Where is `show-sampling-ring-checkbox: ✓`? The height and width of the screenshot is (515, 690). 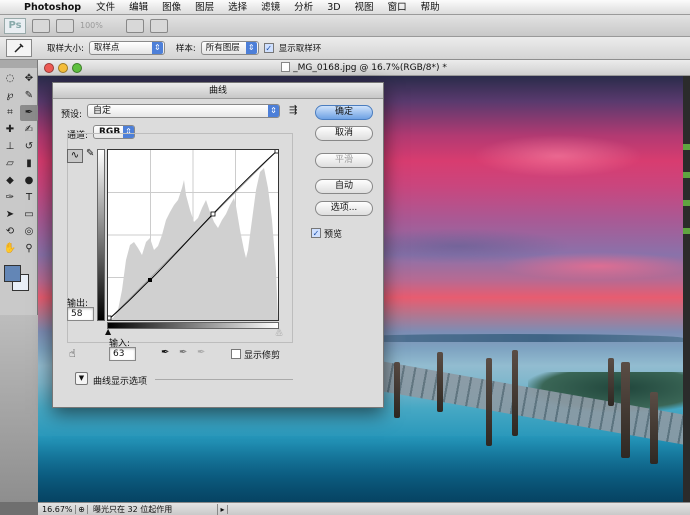
show-sampling-ring-checkbox: ✓ is located at coordinates (268, 48).